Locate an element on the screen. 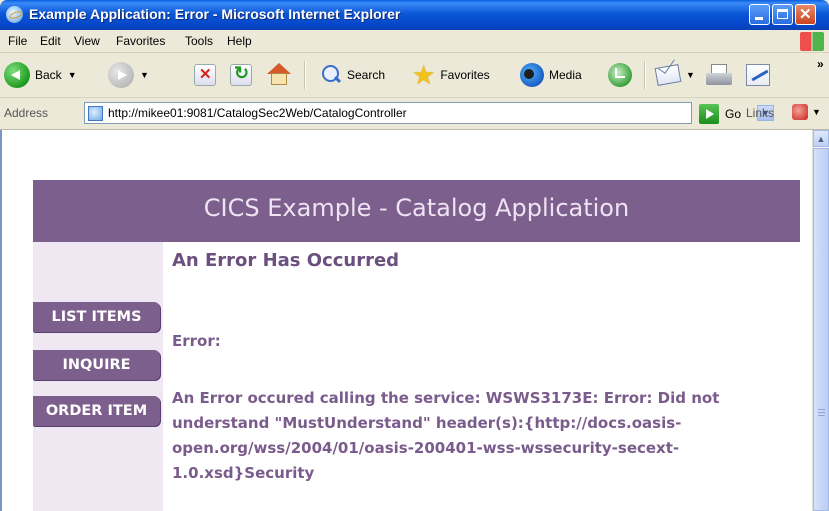 Image resolution: width=829 pixels, height=511 pixels. toolbar-overflow-chevron: » is located at coordinates (820, 64).